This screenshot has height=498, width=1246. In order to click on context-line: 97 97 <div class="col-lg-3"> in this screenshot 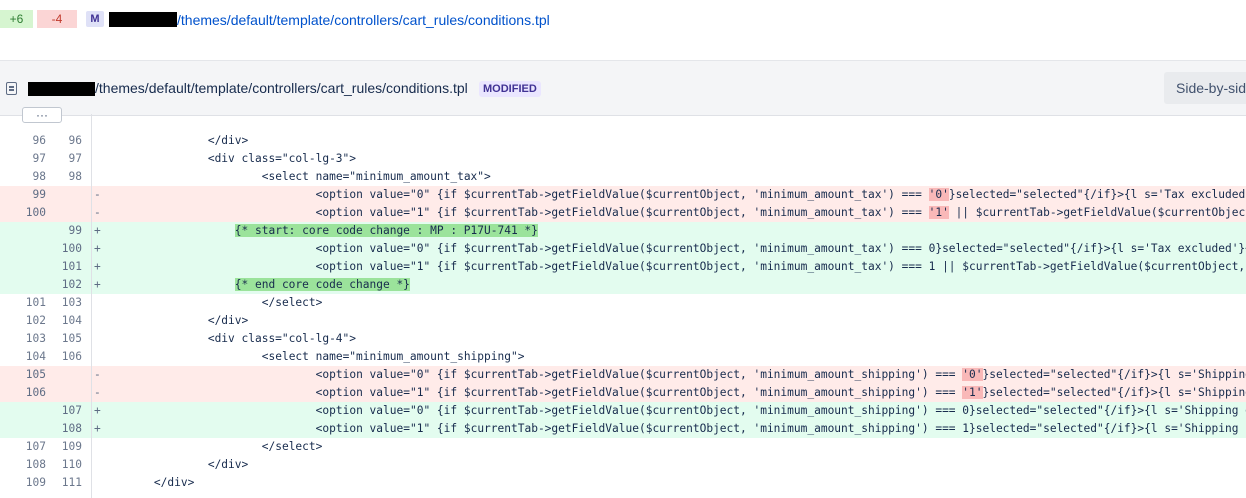, I will do `click(623, 159)`.